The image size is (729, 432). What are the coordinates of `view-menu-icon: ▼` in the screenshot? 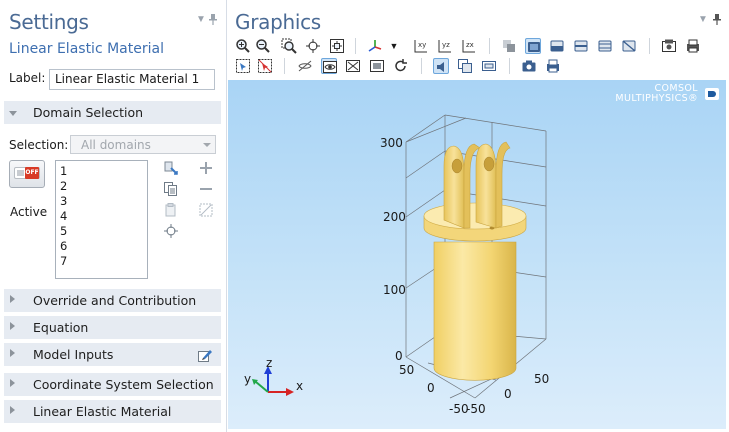 It's located at (394, 46).